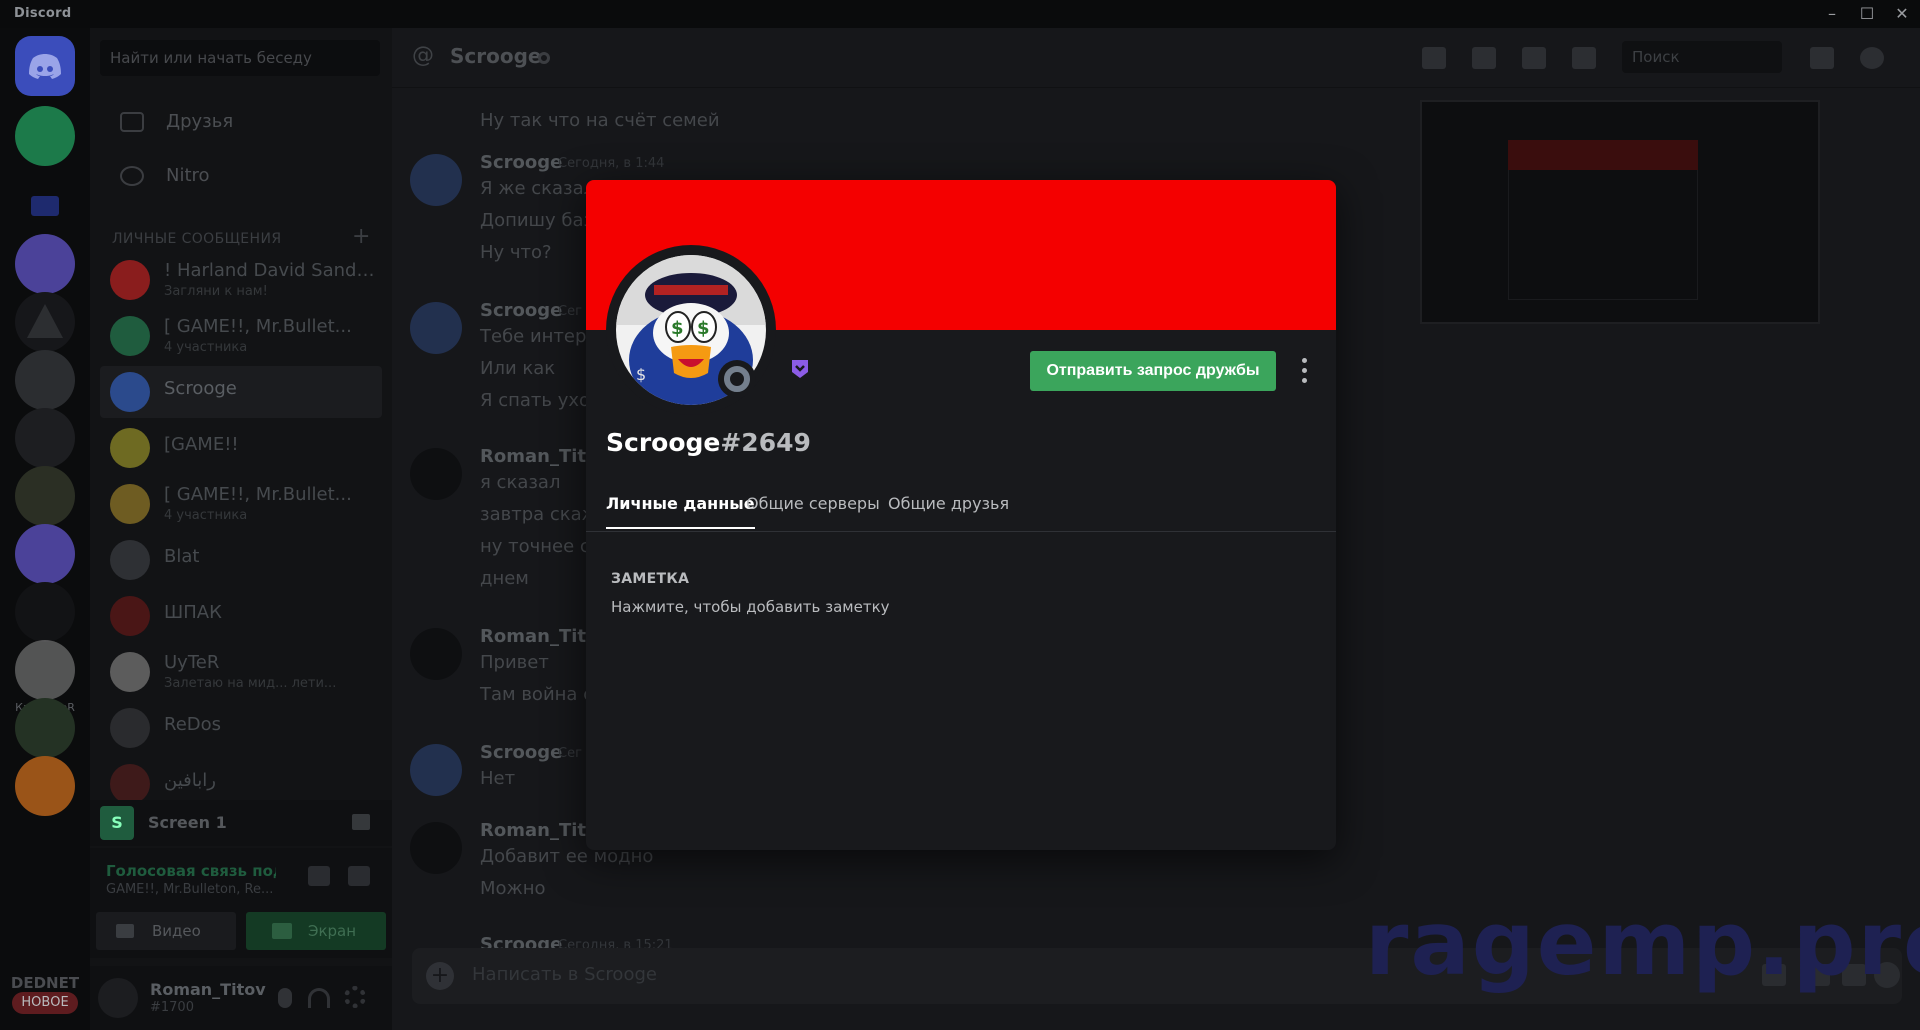 The image size is (1920, 1030). I want to click on folder-server, so click(45, 206).